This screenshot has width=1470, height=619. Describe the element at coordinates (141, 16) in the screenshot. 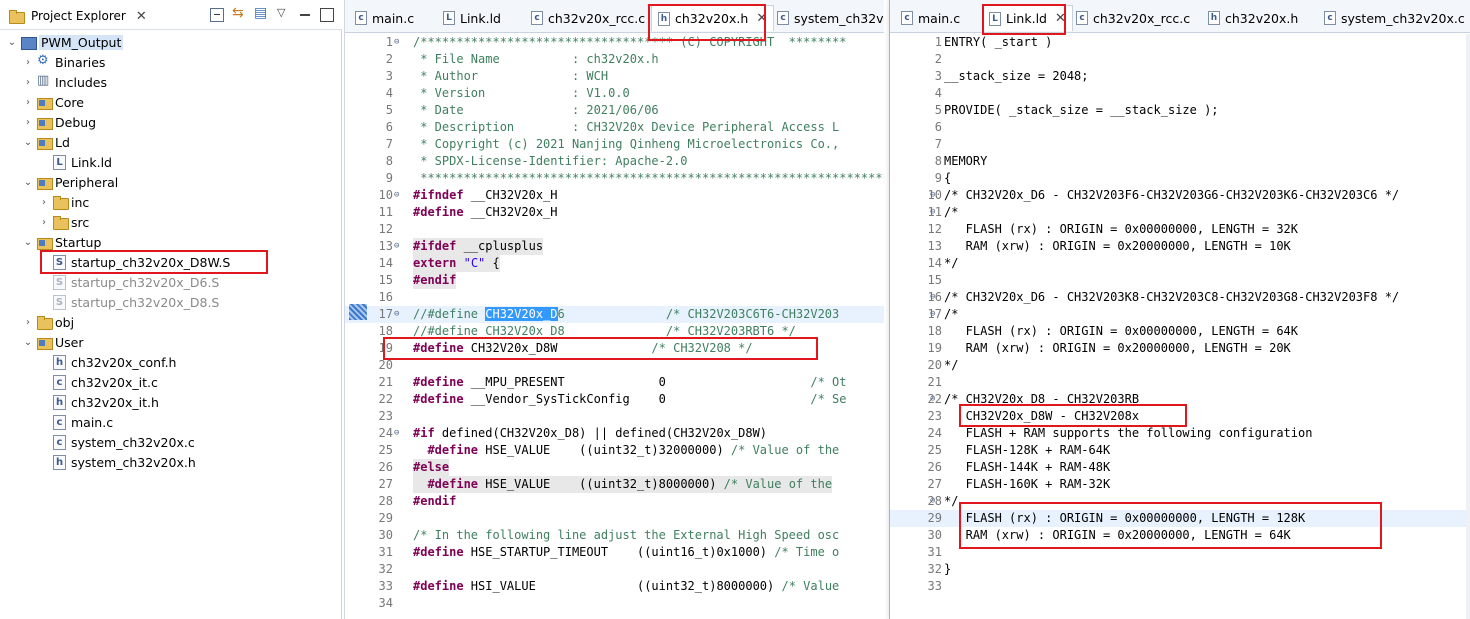

I see `close-icon: ✕` at that location.